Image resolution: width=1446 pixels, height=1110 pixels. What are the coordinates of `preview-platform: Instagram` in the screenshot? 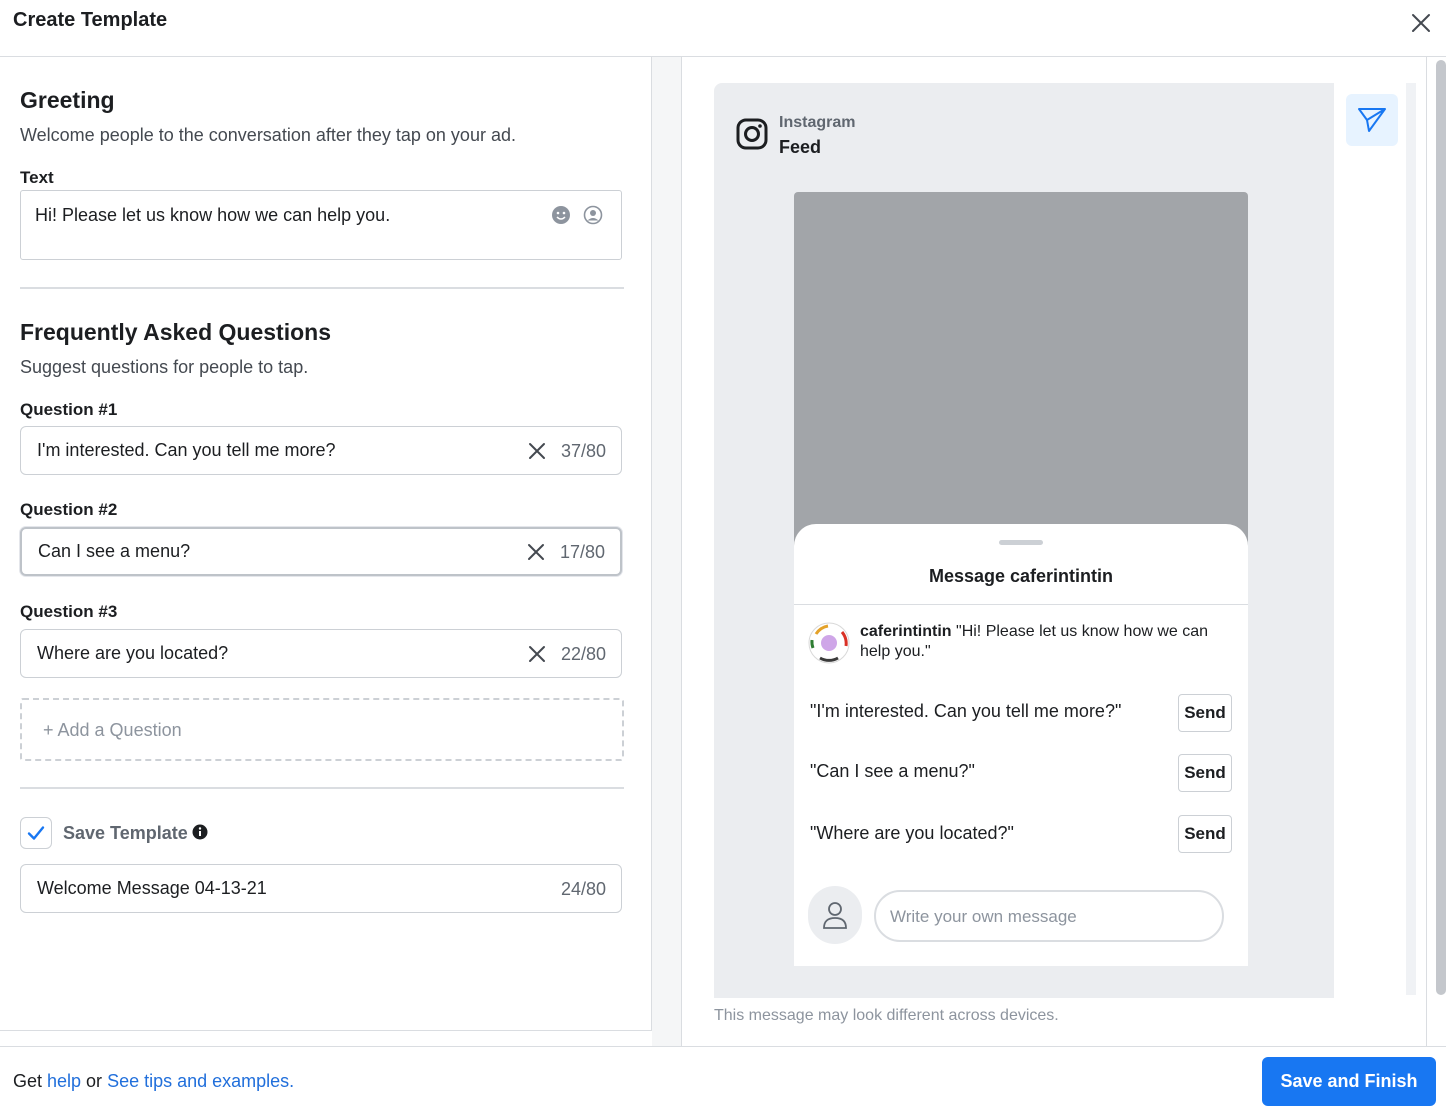 It's located at (817, 122).